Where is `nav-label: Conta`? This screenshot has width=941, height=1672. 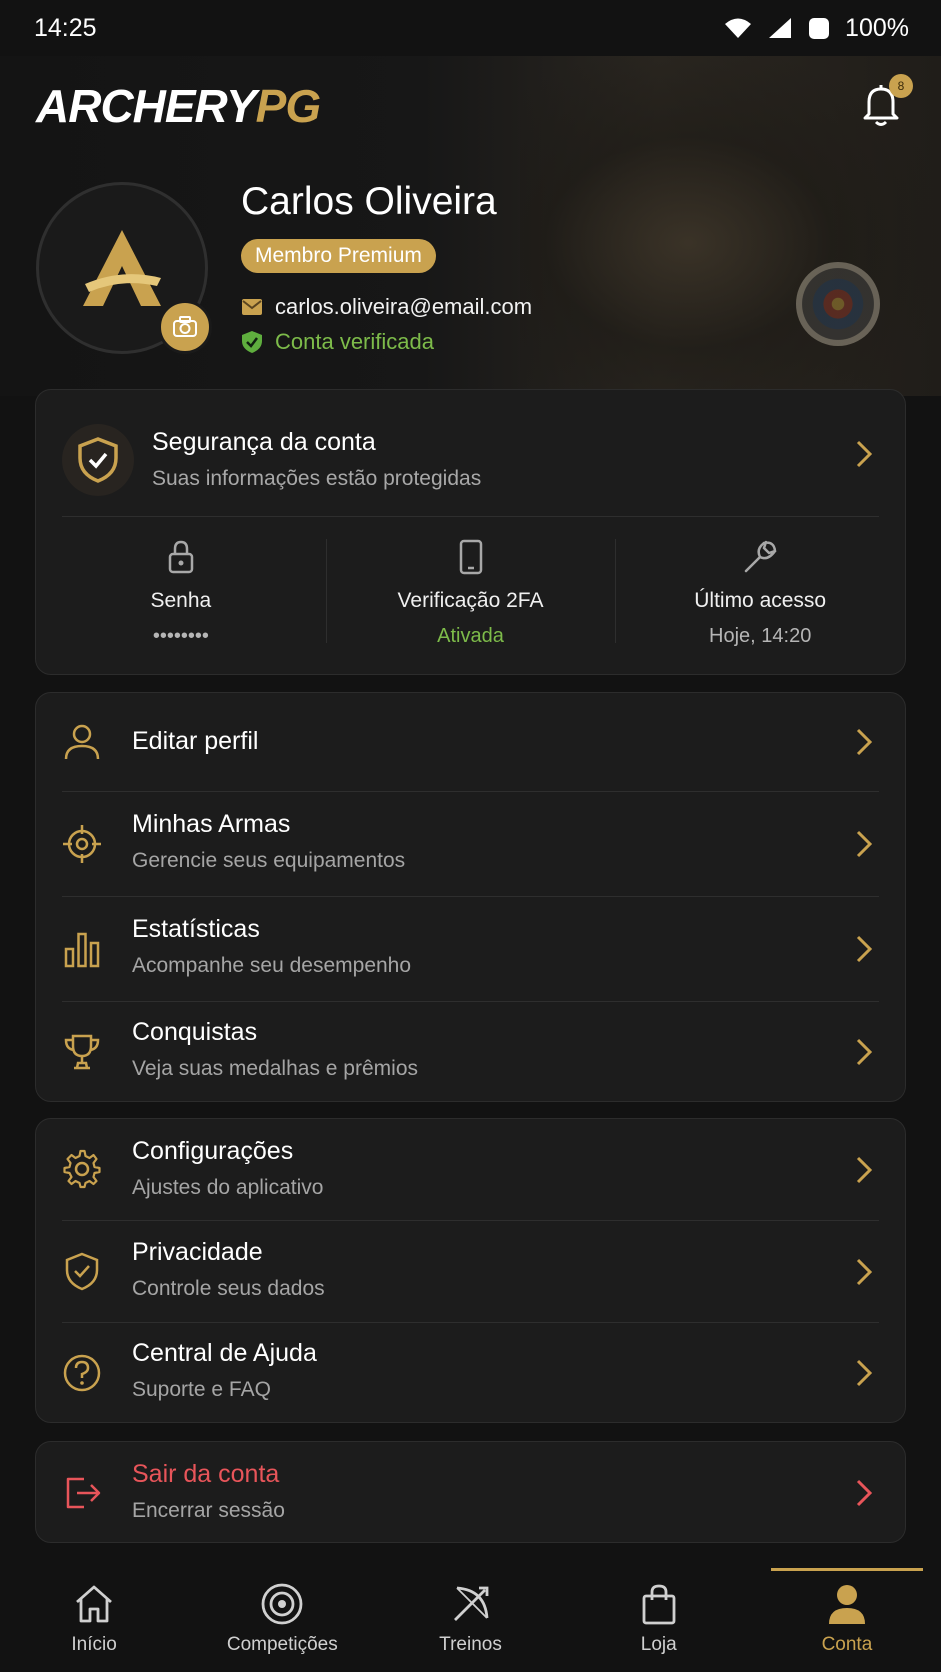
nav-label: Conta is located at coordinates (847, 1644).